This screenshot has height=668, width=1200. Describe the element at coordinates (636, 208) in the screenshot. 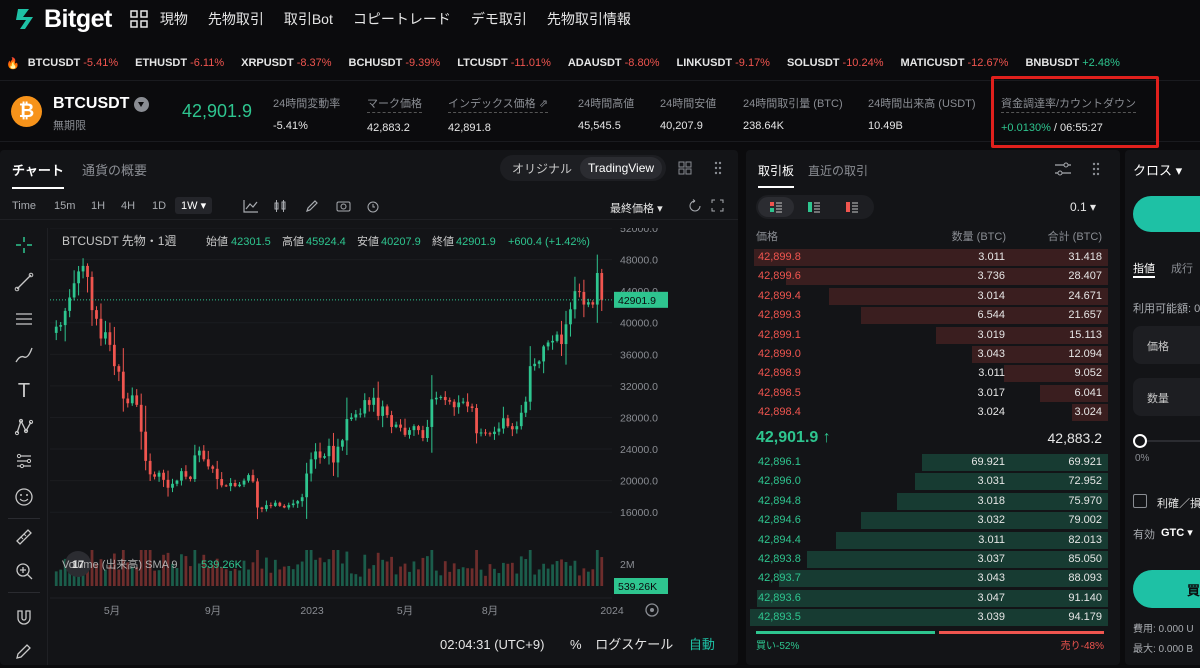

I see `price-type-select: 最終価格 ▾` at that location.